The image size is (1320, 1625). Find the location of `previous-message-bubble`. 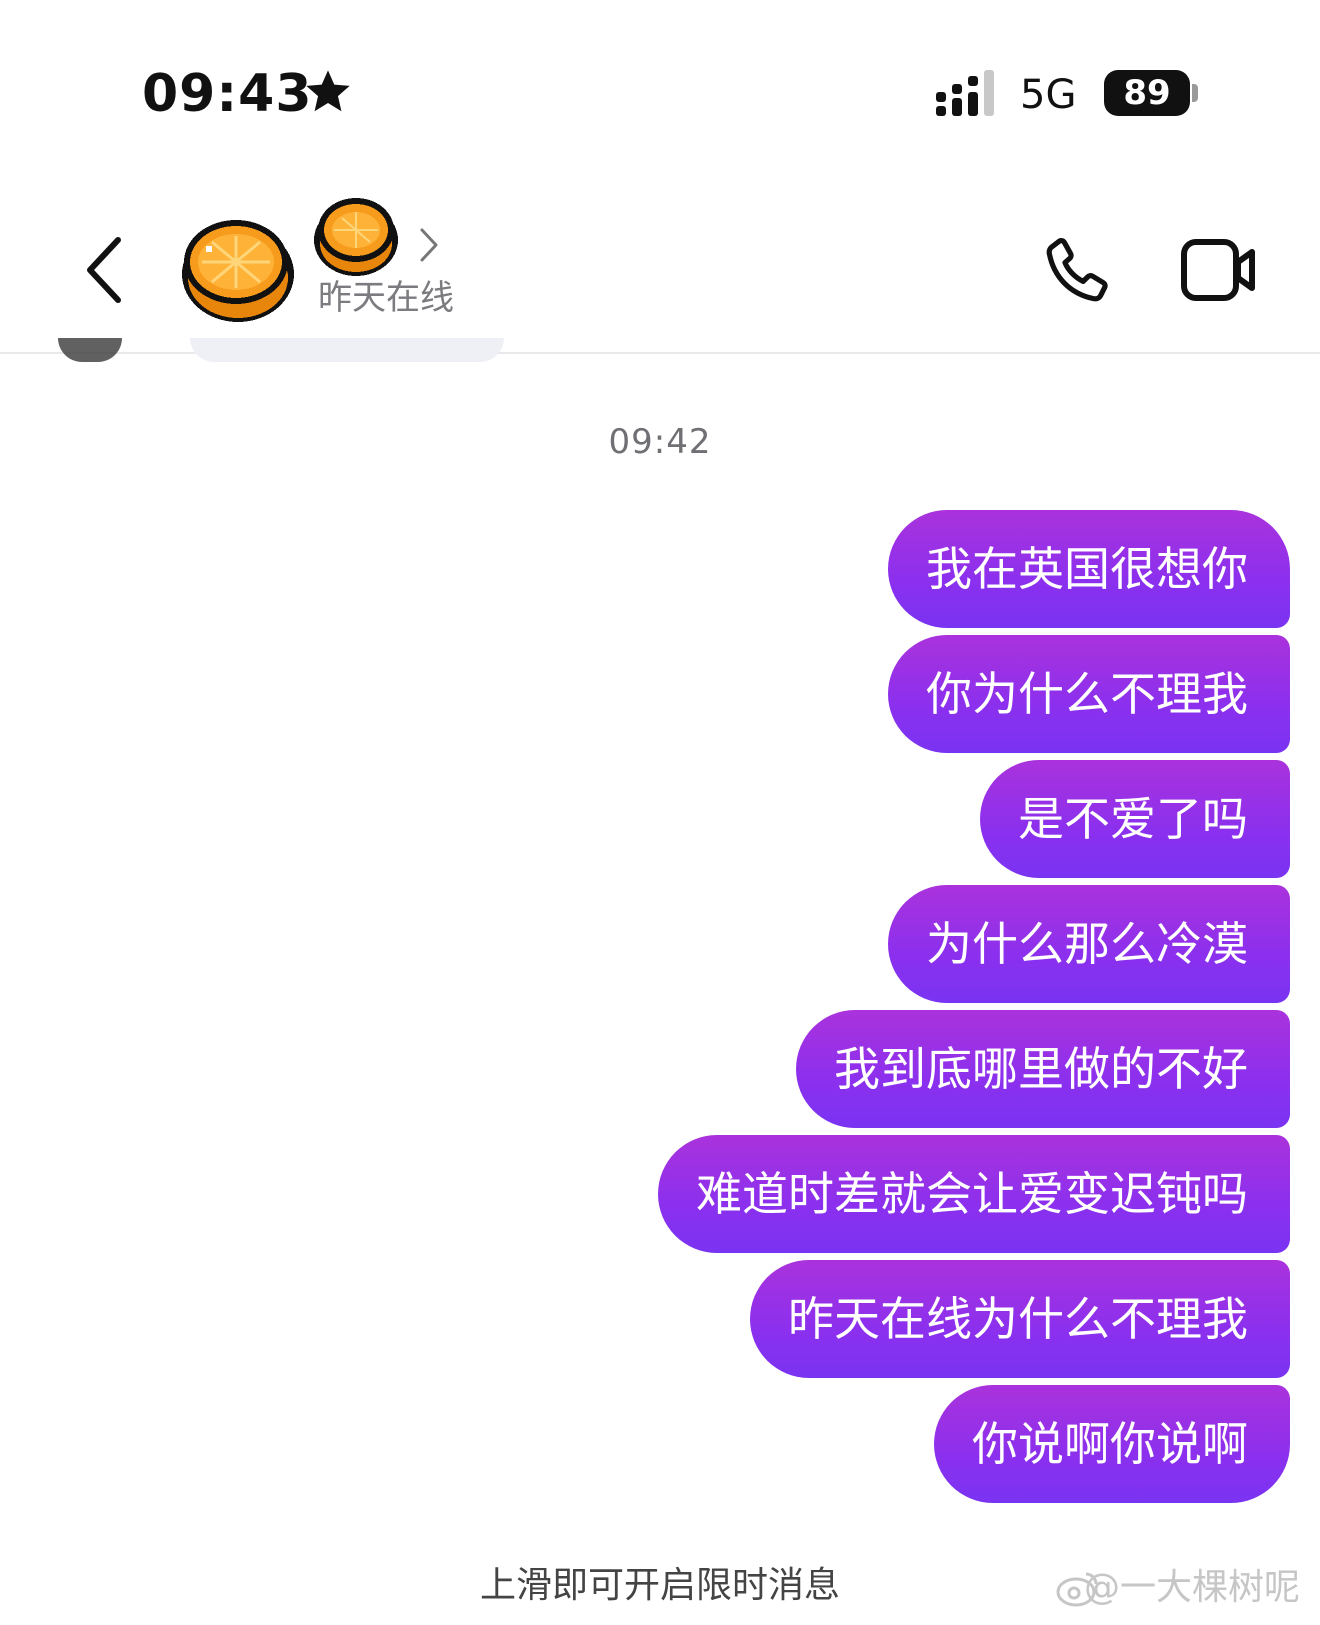

previous-message-bubble is located at coordinates (347, 350).